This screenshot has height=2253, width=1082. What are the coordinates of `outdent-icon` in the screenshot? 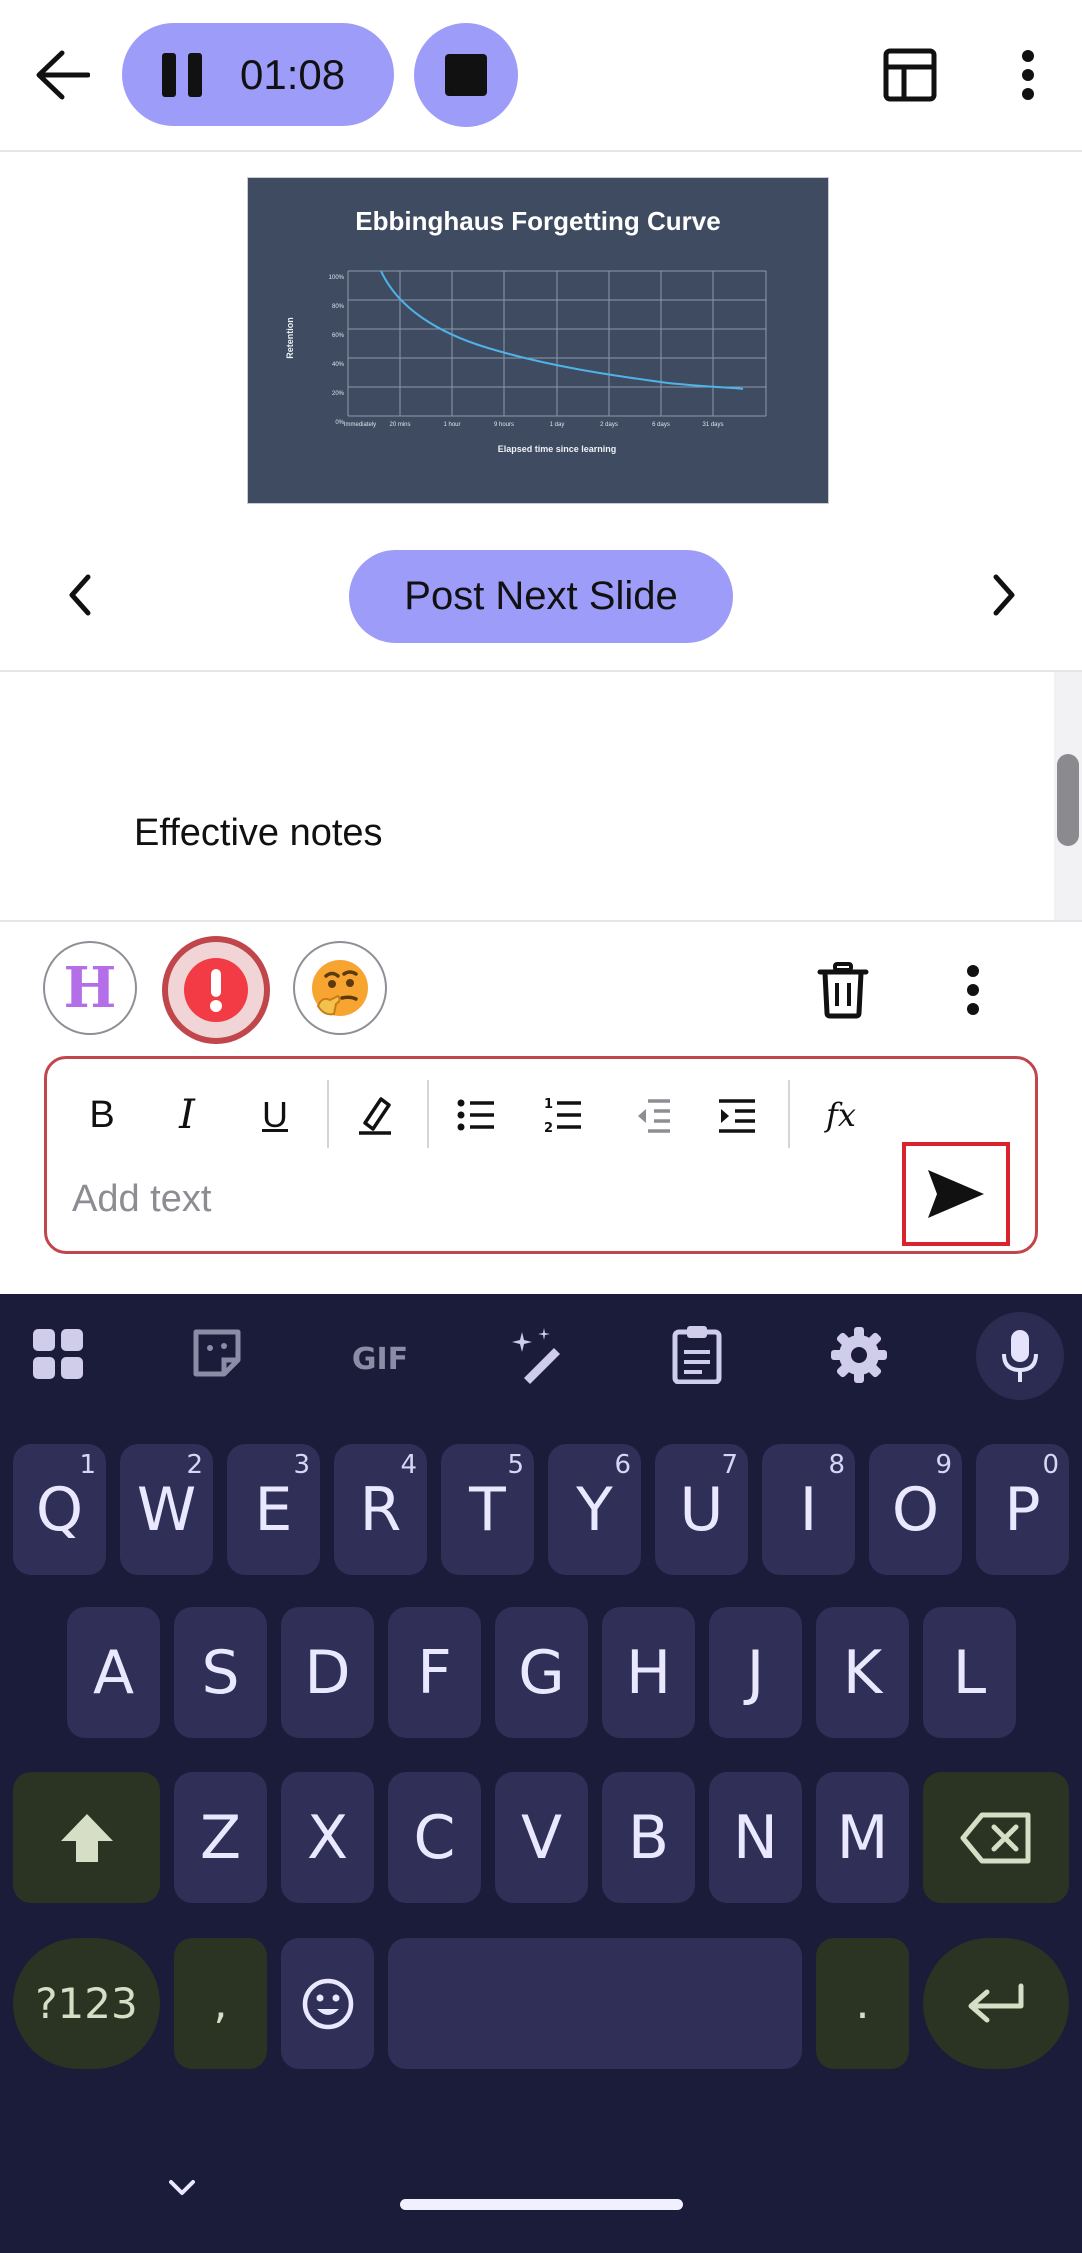 It's located at (654, 1116).